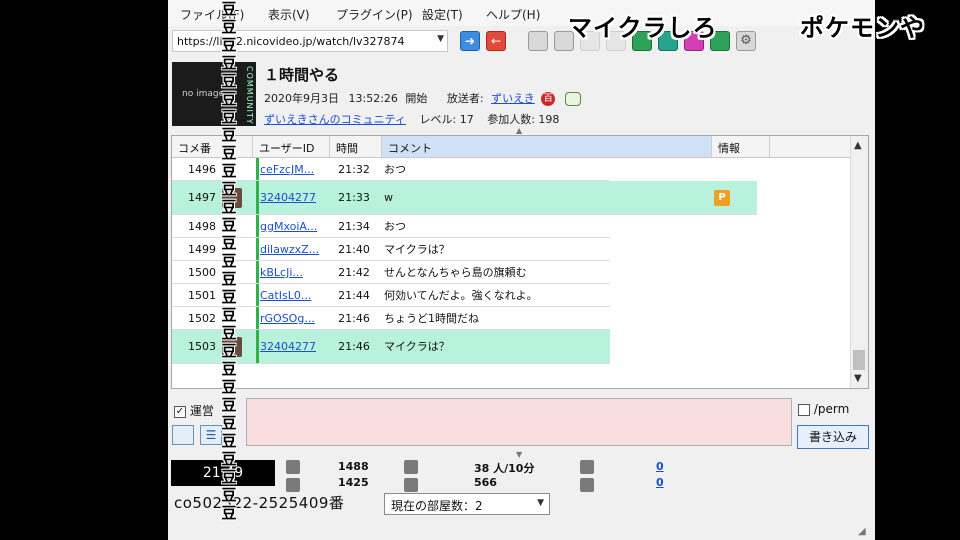  What do you see at coordinates (513, 98) in the screenshot?
I see `broadcaster-link: ずいえき` at bounding box center [513, 98].